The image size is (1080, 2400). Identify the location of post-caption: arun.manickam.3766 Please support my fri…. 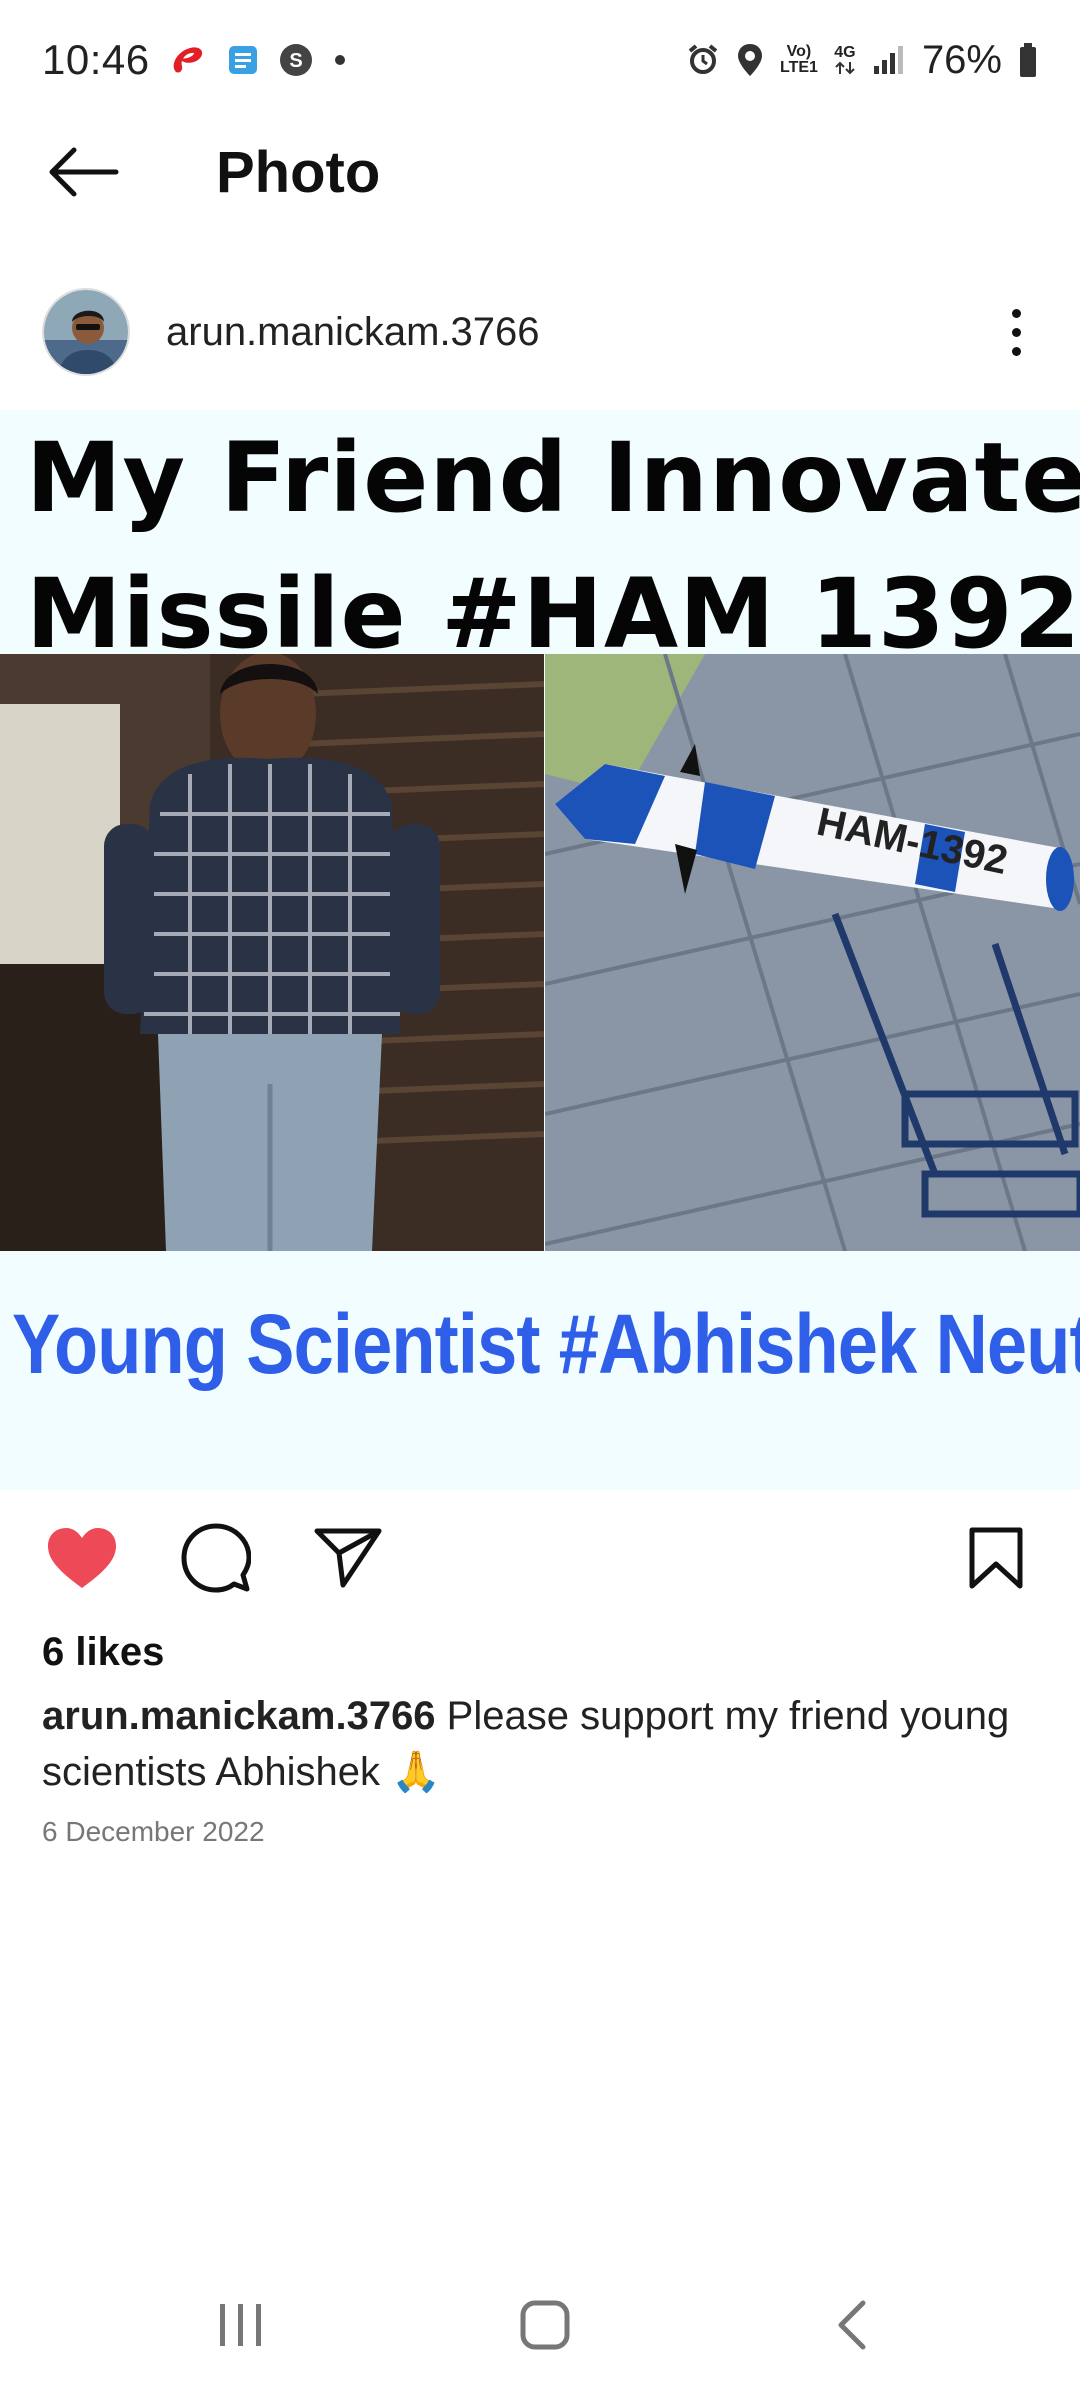
(542, 1744).